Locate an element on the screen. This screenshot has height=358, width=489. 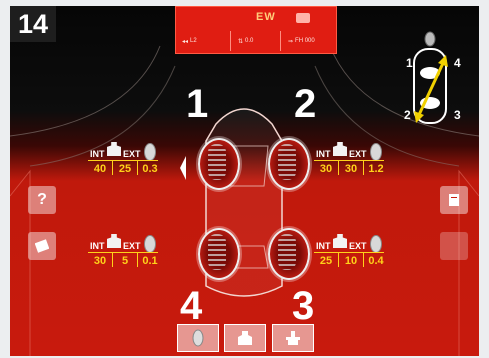
left-tool-button is located at coordinates (42, 246).